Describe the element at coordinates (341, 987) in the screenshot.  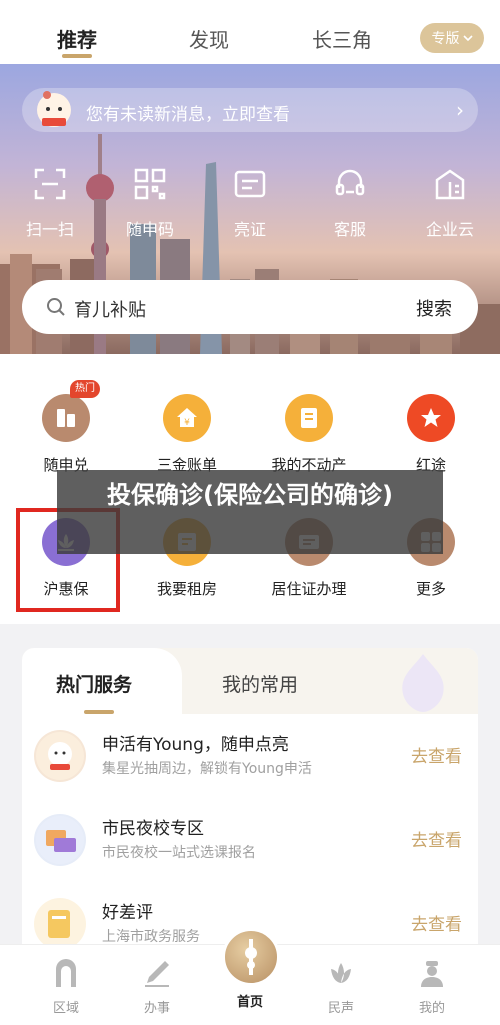
I see `nav-public-voice: 民声` at that location.